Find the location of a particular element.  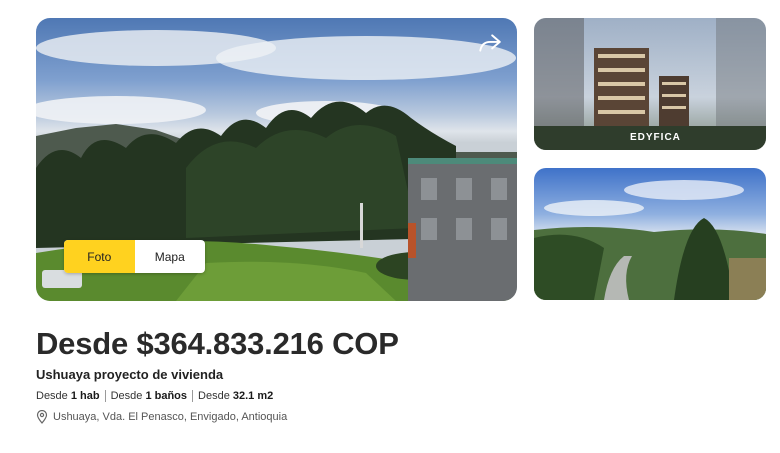

thumbnail-landscape is located at coordinates (650, 234).